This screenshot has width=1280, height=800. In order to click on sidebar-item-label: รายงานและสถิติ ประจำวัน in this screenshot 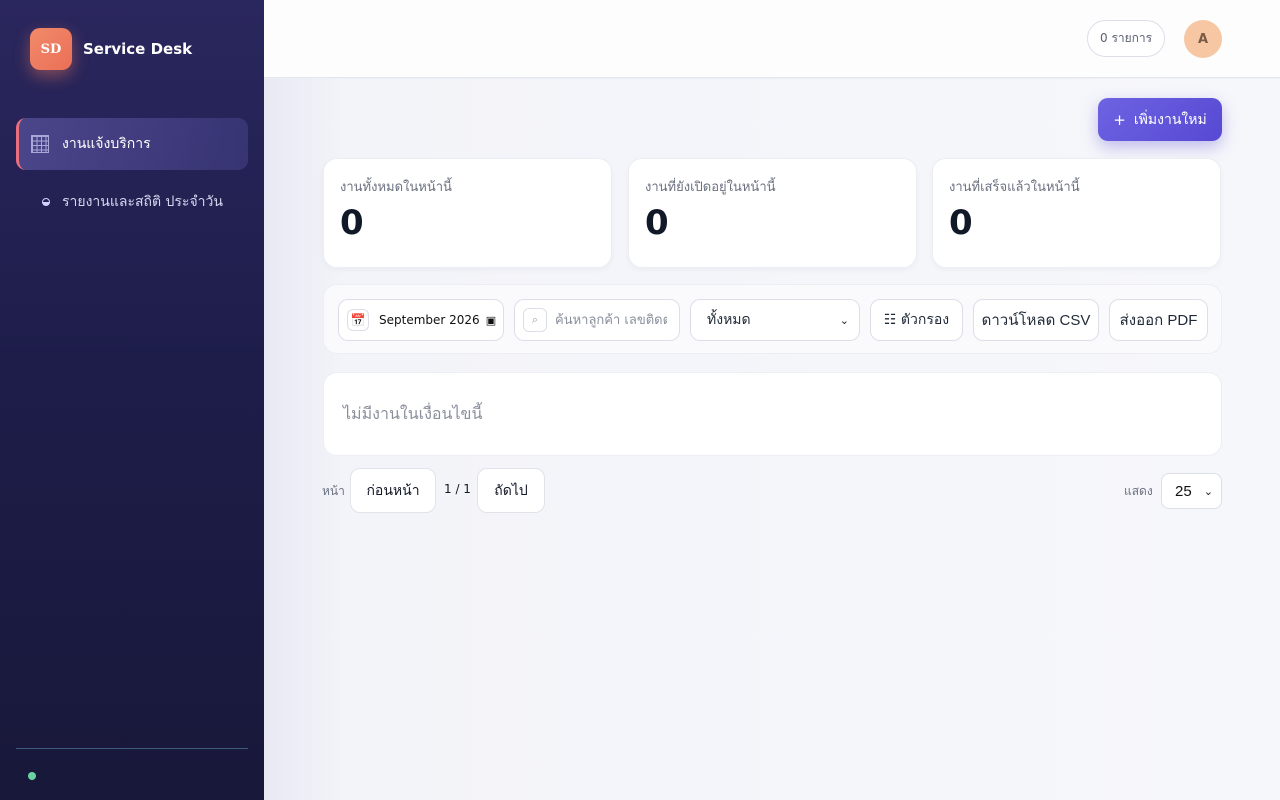, I will do `click(142, 202)`.